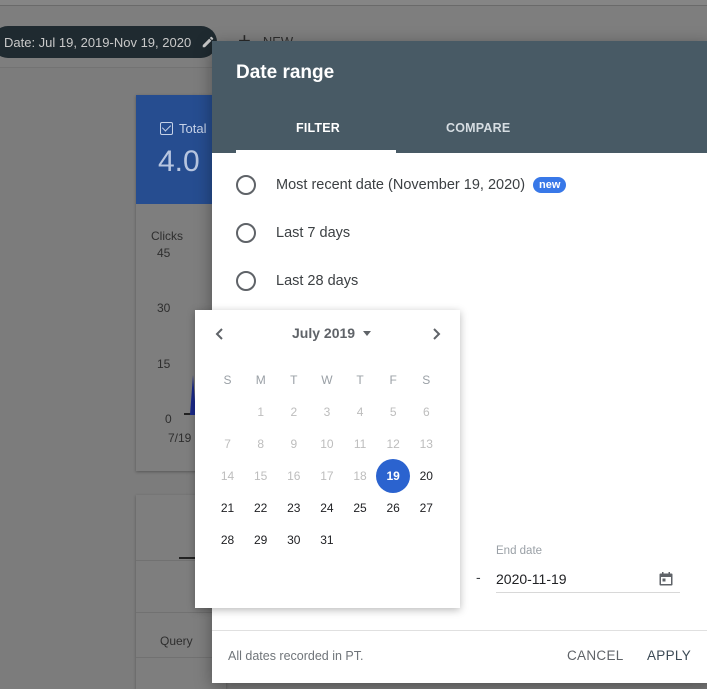 Image resolution: width=707 pixels, height=689 pixels. Describe the element at coordinates (531, 578) in the screenshot. I see `end-date-value: 2020-11-19` at that location.